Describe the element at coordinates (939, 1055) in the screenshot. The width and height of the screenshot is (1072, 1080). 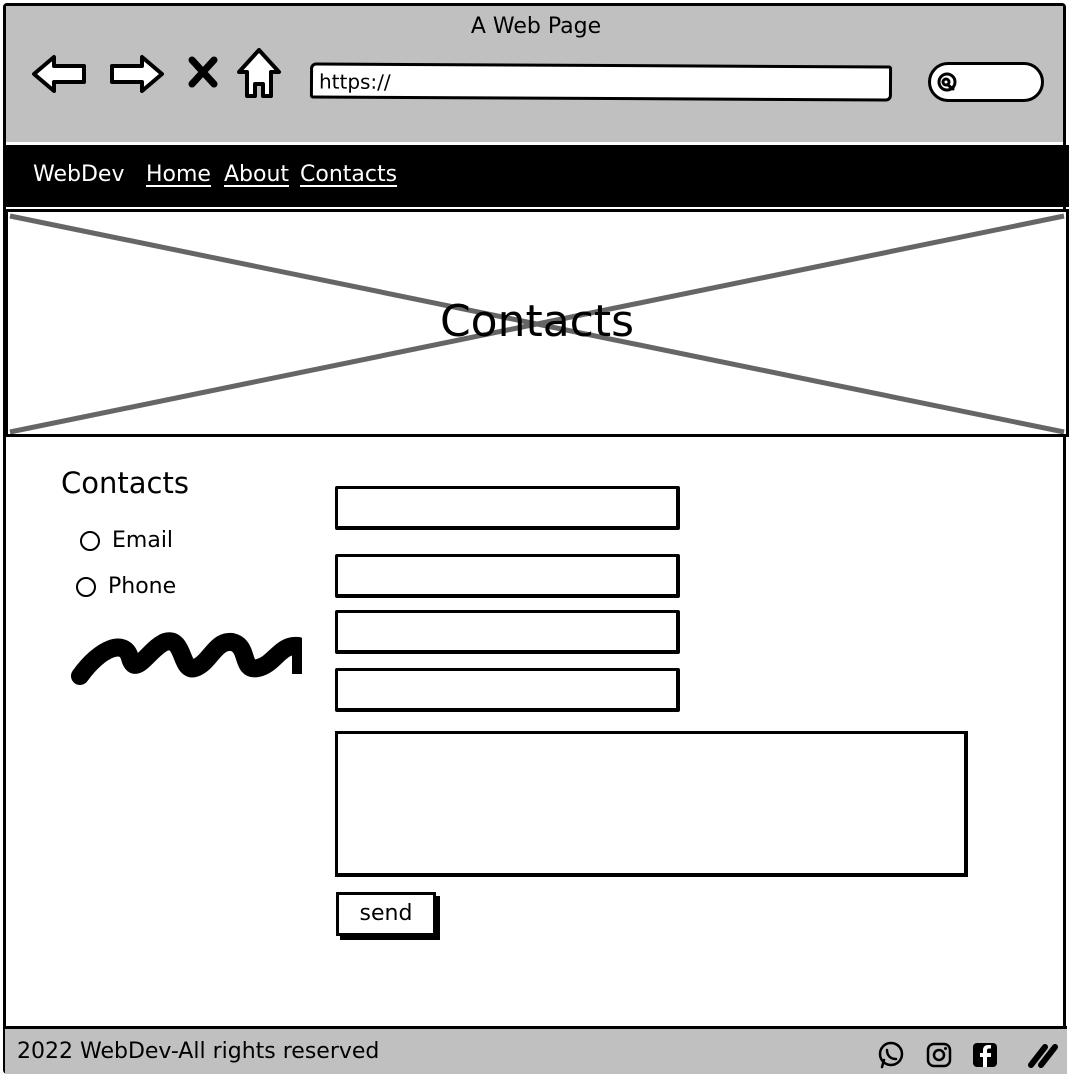
I see `instagram-icon` at that location.